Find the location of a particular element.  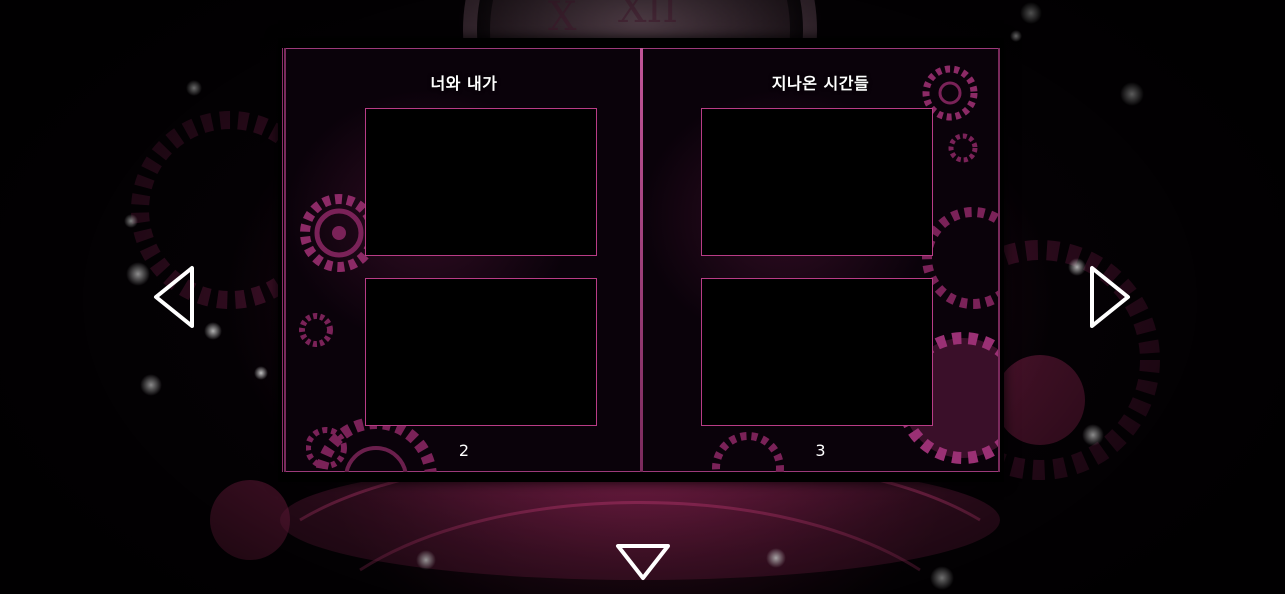

page-title-right: 지나온 시간들 is located at coordinates (820, 83).